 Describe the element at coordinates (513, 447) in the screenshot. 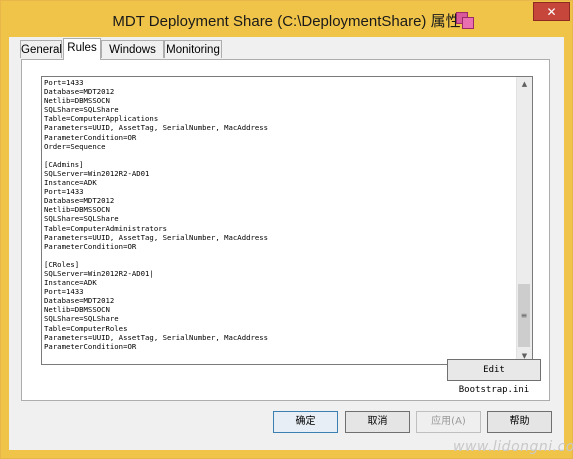

I see `watermark: www.lidongni.com` at that location.